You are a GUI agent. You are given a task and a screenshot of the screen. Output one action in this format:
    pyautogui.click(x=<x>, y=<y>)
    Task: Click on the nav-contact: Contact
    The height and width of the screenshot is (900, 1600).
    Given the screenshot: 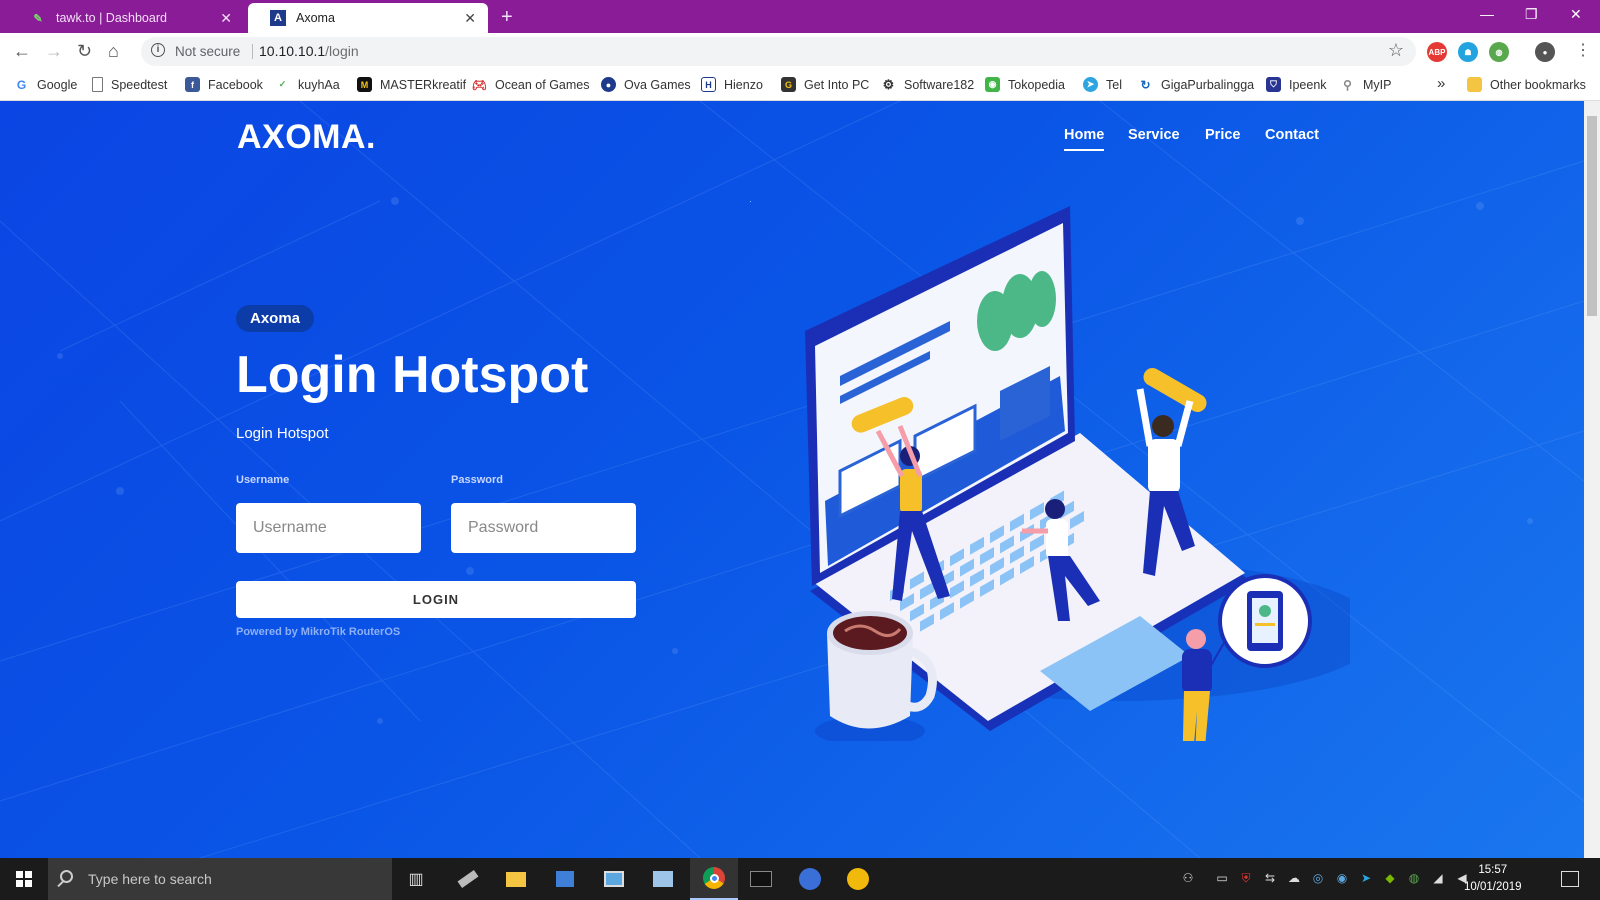 What is the action you would take?
    pyautogui.click(x=1292, y=135)
    